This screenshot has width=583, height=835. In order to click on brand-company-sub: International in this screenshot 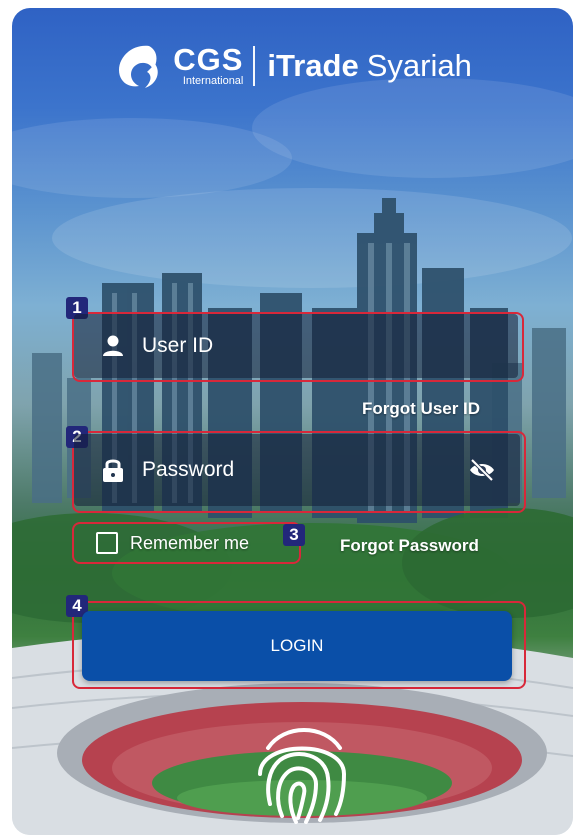, I will do `click(213, 81)`.